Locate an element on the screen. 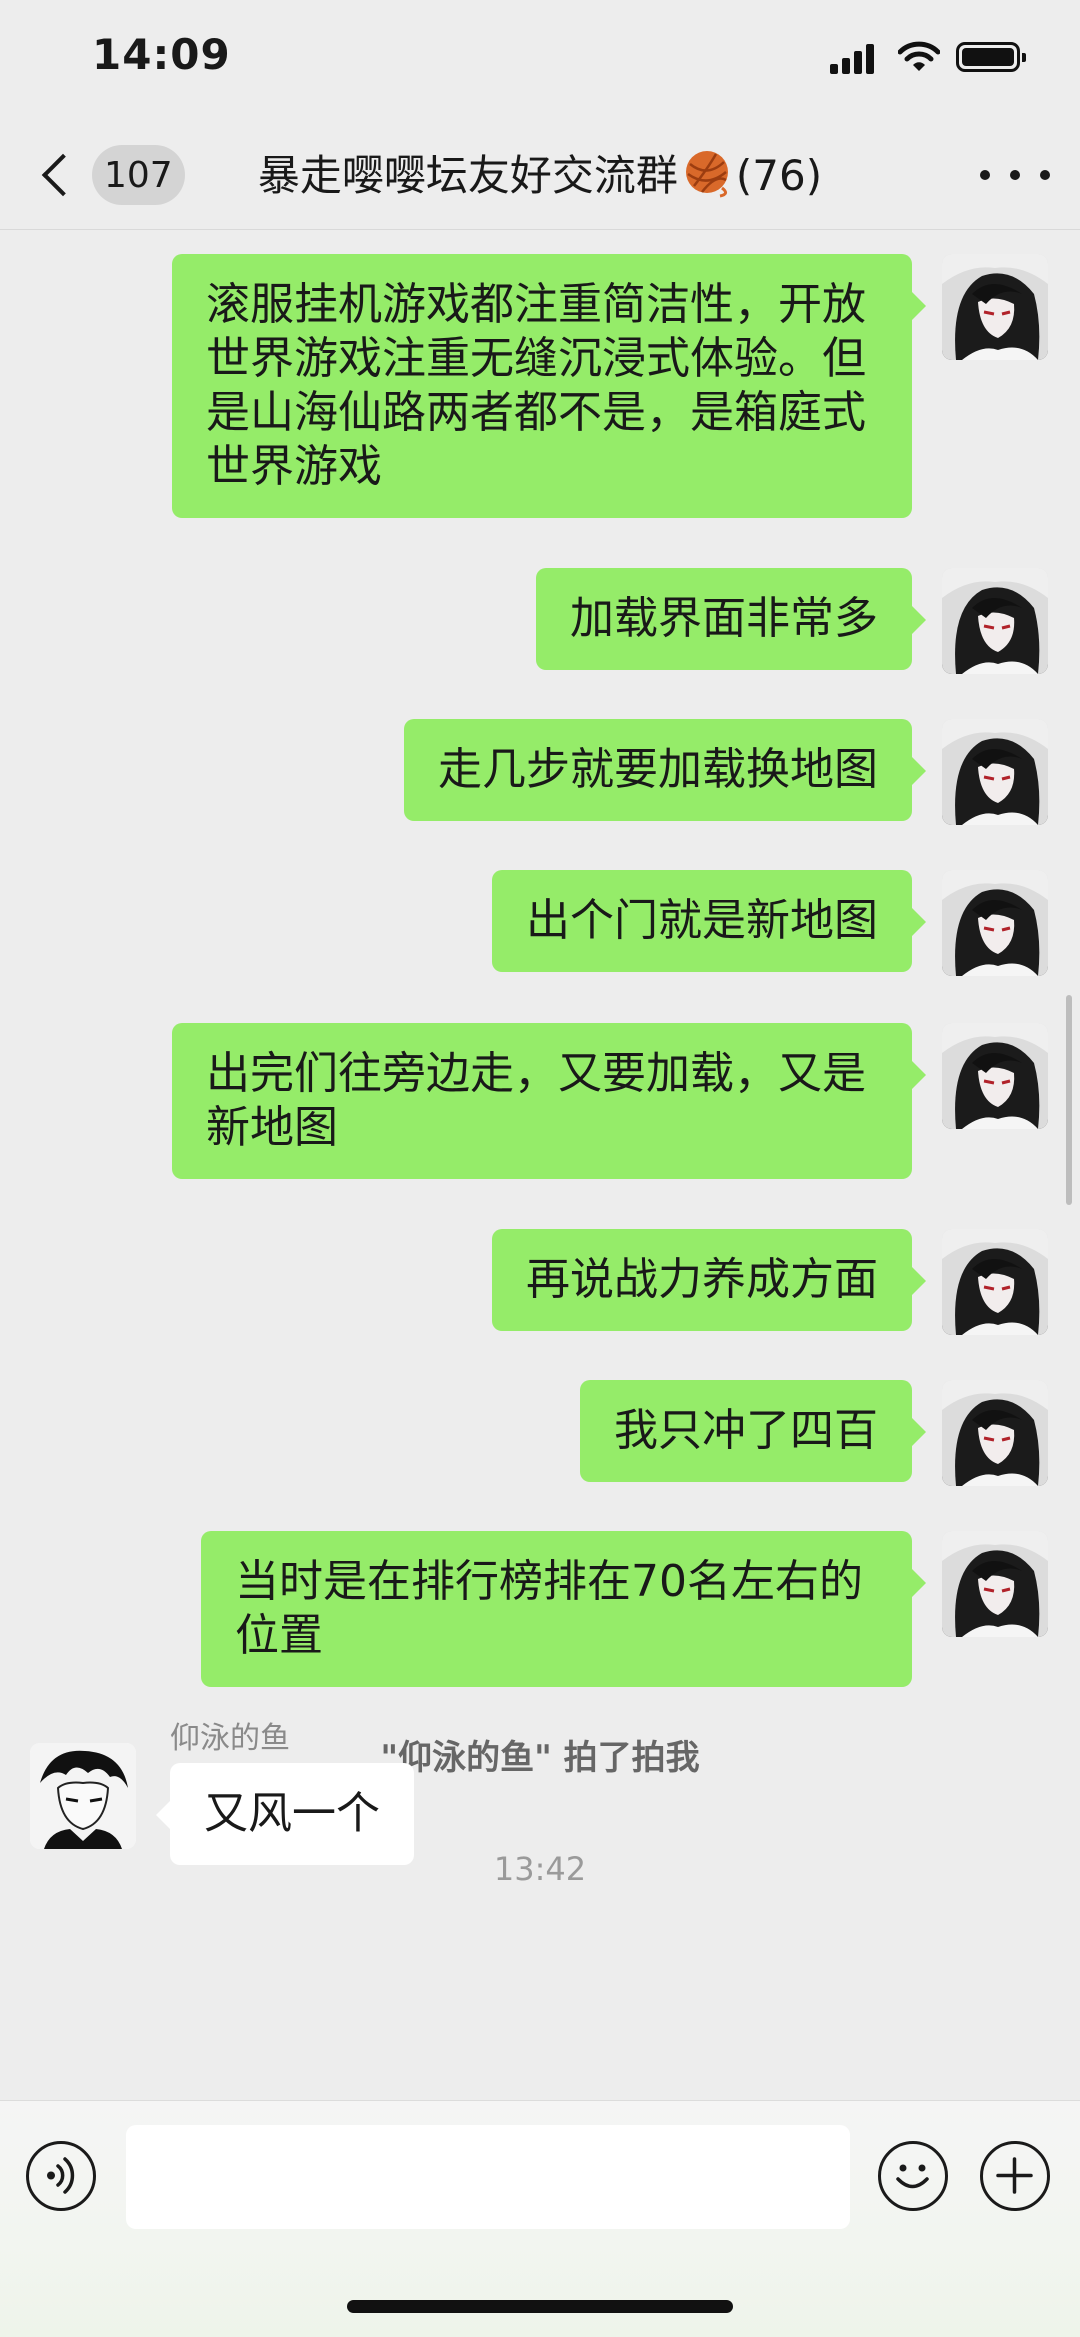 The width and height of the screenshot is (1080, 2337). message-outgoing: 加载界面非常多 is located at coordinates (792, 621).